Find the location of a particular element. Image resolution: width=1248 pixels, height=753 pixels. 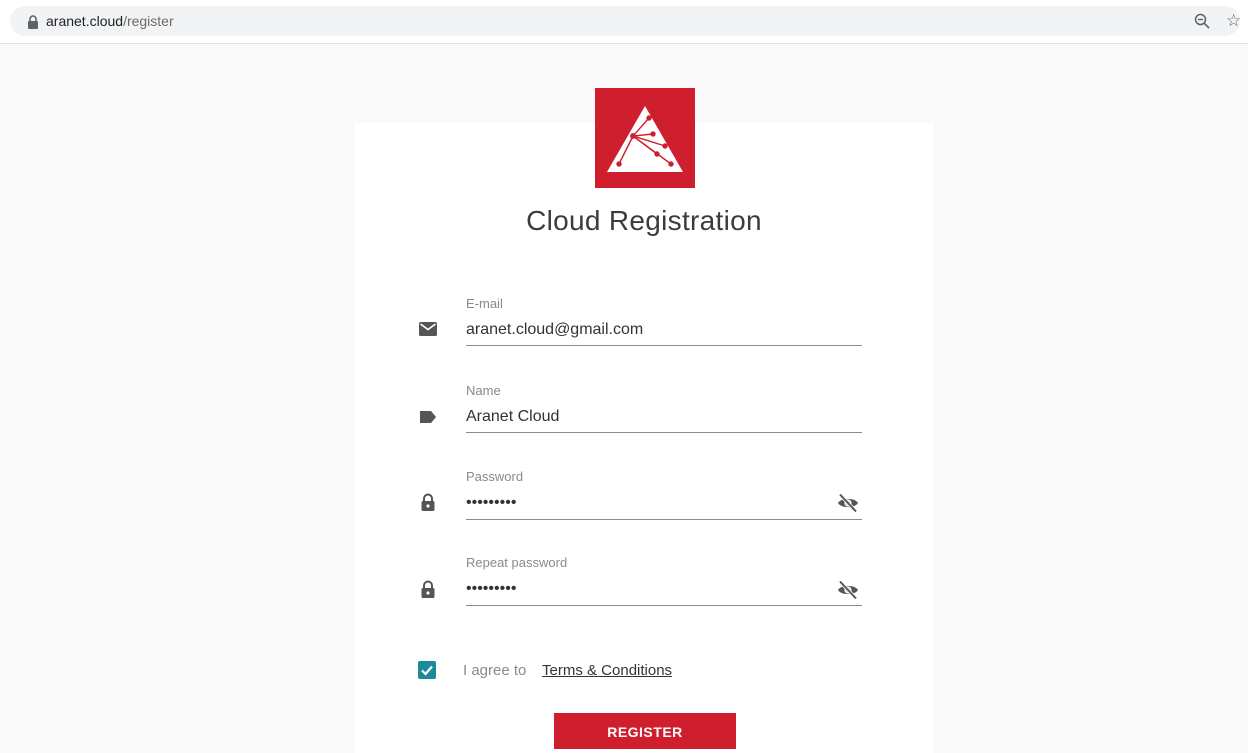

logo-mark is located at coordinates (645, 139).